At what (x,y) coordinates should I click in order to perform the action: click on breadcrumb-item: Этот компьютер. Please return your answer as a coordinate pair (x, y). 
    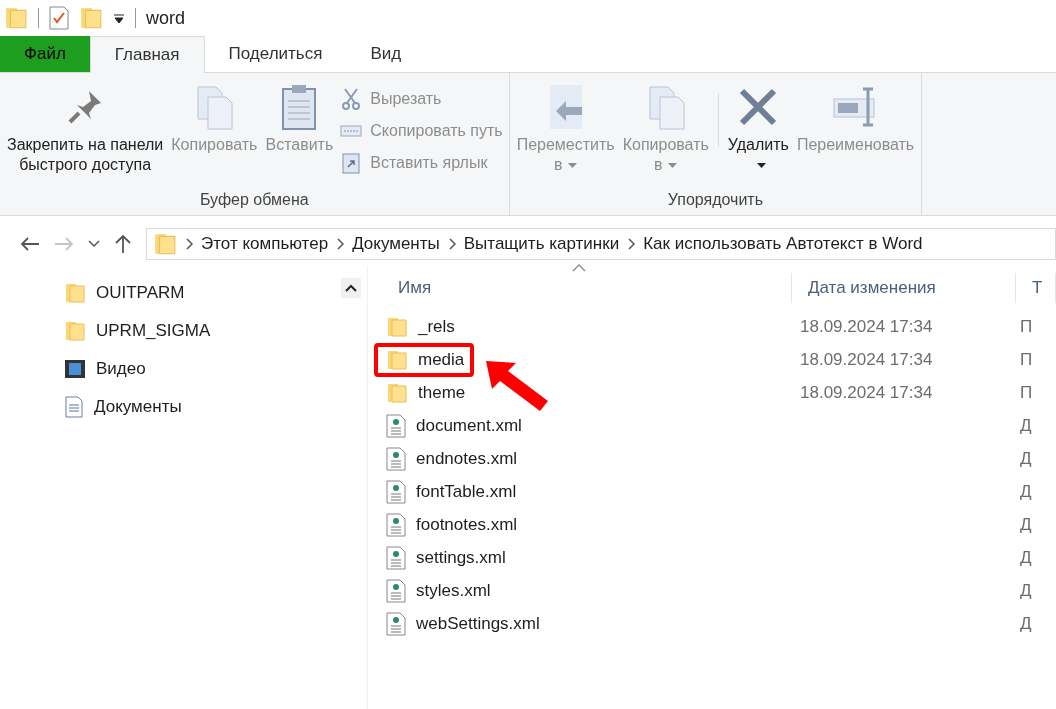
    Looking at the image, I should click on (265, 244).